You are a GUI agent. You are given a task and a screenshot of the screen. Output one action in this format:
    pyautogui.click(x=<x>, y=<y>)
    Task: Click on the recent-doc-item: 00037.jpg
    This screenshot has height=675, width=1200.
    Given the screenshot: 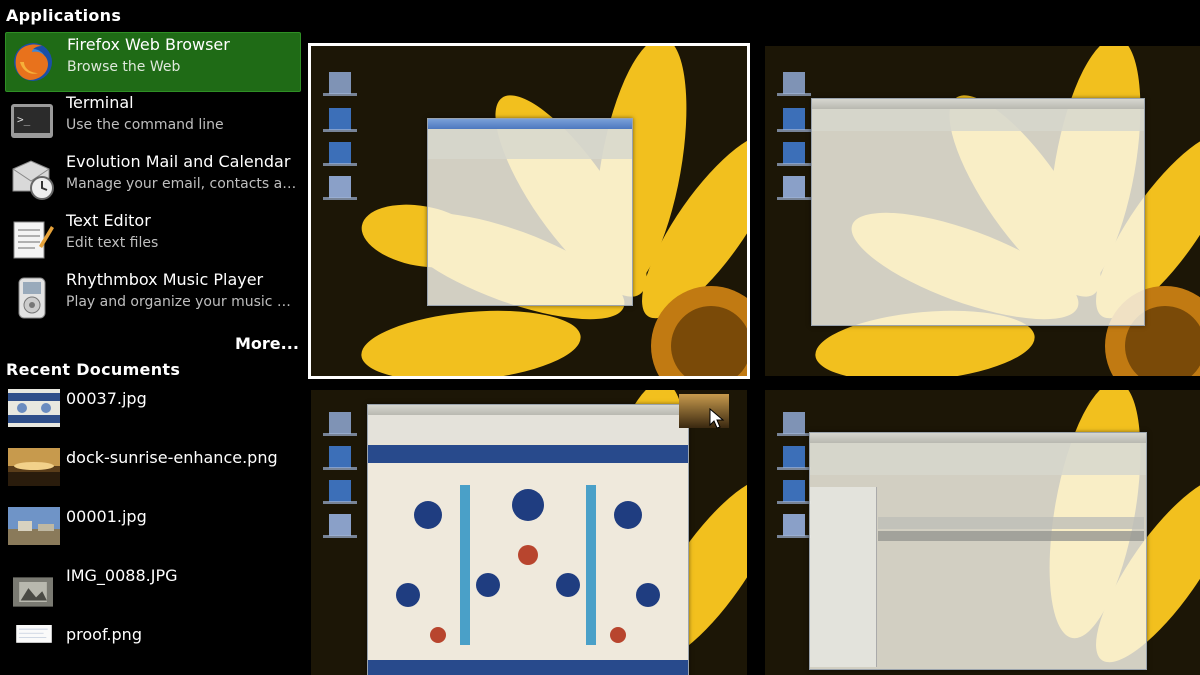 What is the action you would take?
    pyautogui.click(x=152, y=414)
    